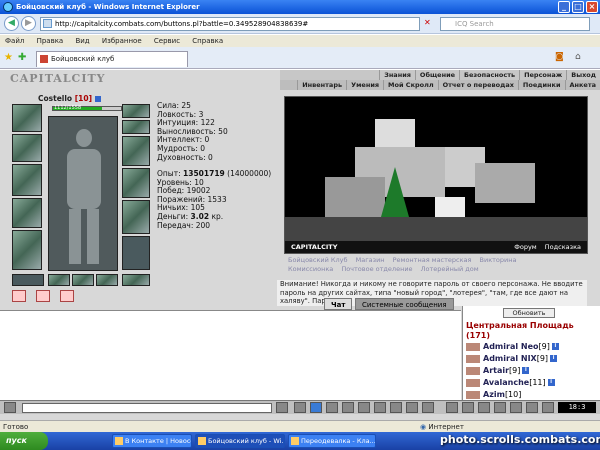 The width and height of the screenshot is (600, 450). Describe the element at coordinates (582, 85) in the screenshot. I see `menu-profile: Анкета` at that location.